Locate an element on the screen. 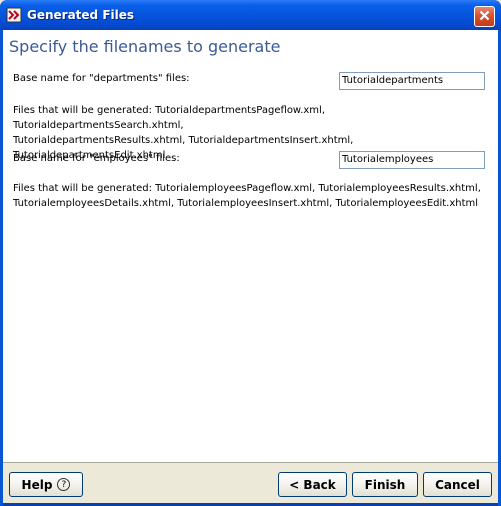 The height and width of the screenshot is (506, 501). page-title: Specify the filenames to generate is located at coordinates (145, 46).